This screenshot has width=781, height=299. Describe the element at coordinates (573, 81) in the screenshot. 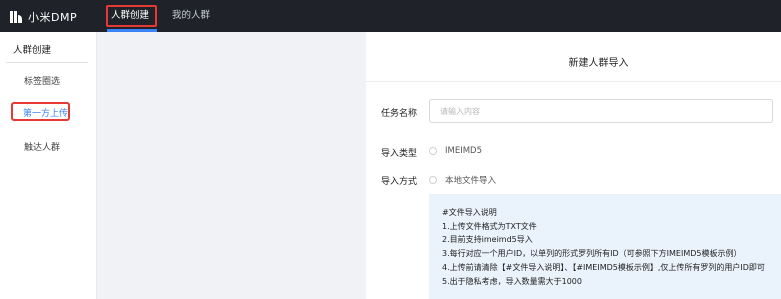

I see `panel-divider` at that location.